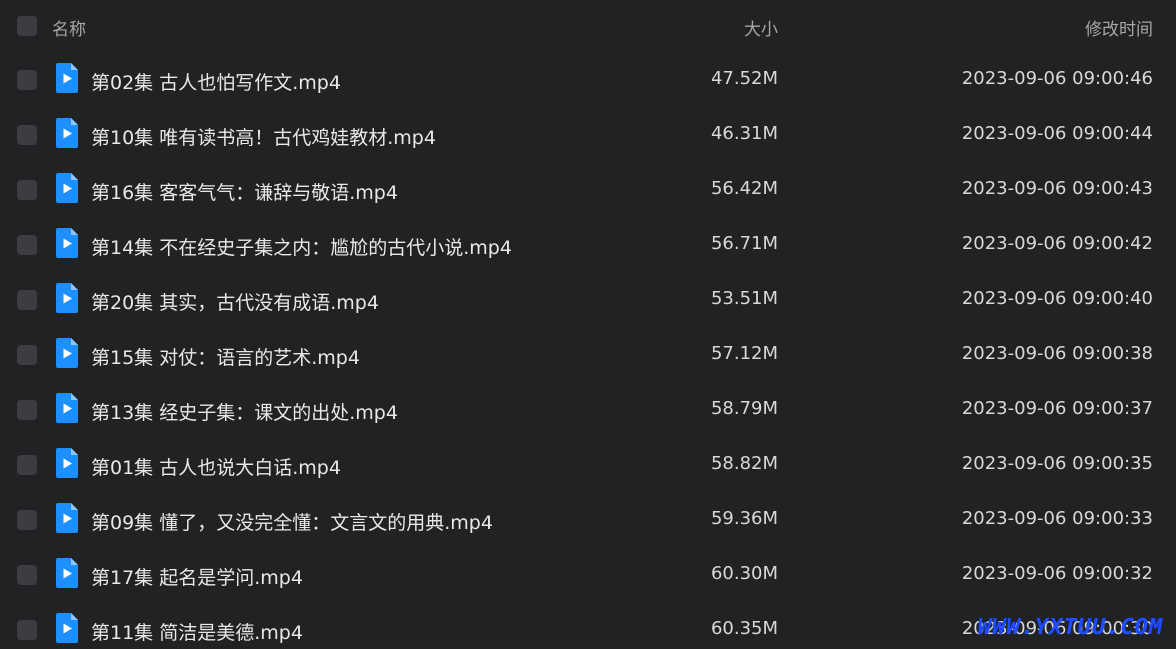 The image size is (1176, 649). What do you see at coordinates (69, 27) in the screenshot?
I see `column-header-name: 名称` at bounding box center [69, 27].